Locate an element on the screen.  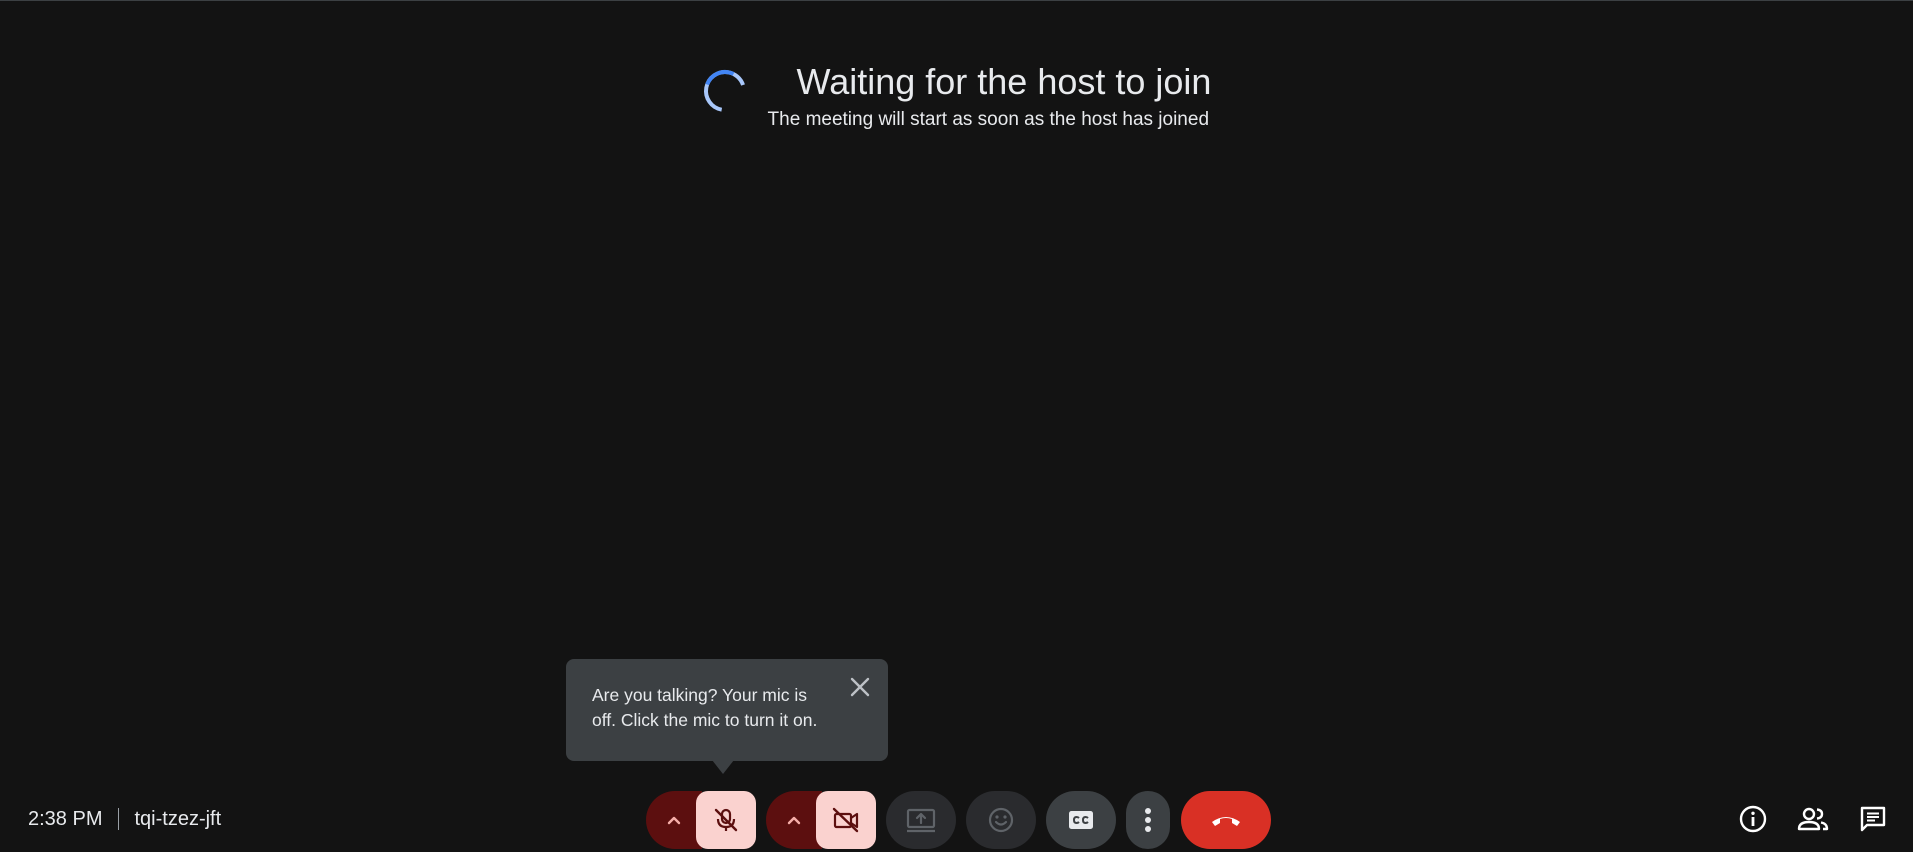
meeting-details: 2:38 PM tqi-tzez-jft is located at coordinates (124, 819).